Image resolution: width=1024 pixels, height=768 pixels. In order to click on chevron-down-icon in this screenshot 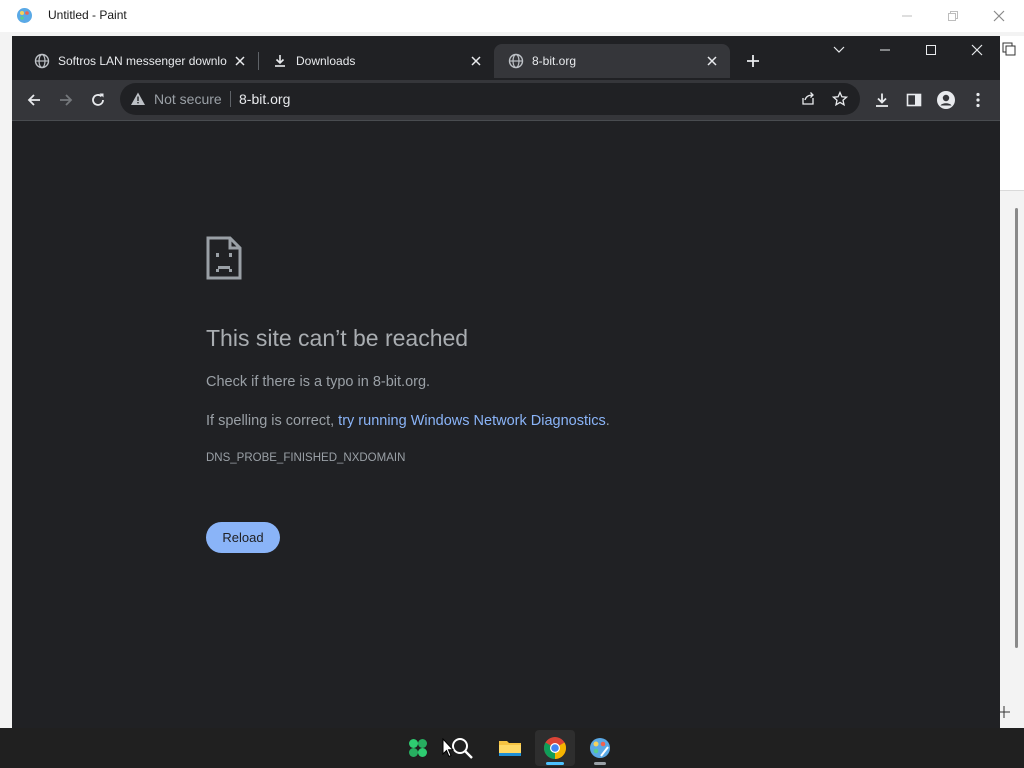, I will do `click(839, 49)`.